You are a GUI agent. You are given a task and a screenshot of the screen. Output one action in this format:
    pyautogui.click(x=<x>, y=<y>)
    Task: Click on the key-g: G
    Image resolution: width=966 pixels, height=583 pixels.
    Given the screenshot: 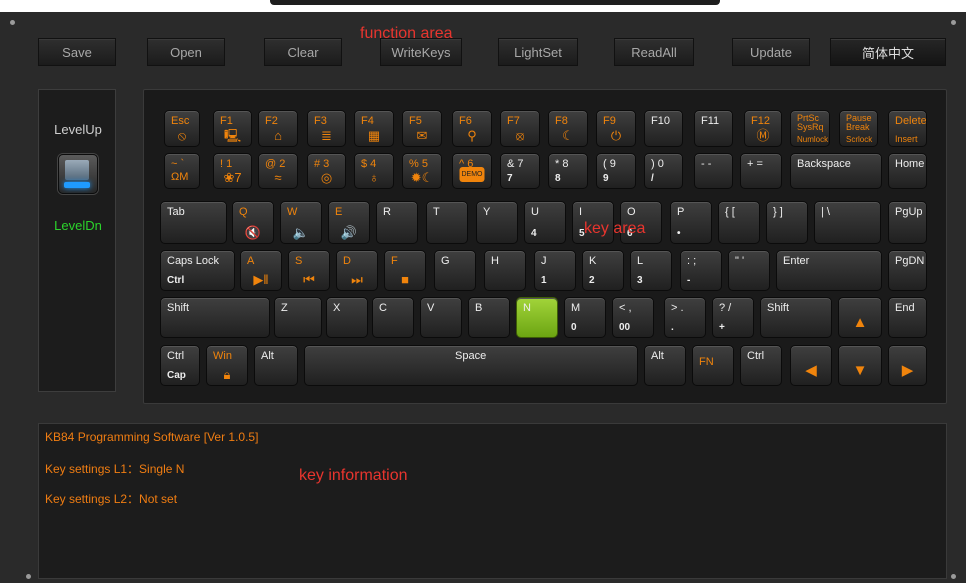 What is the action you would take?
    pyautogui.click(x=455, y=270)
    